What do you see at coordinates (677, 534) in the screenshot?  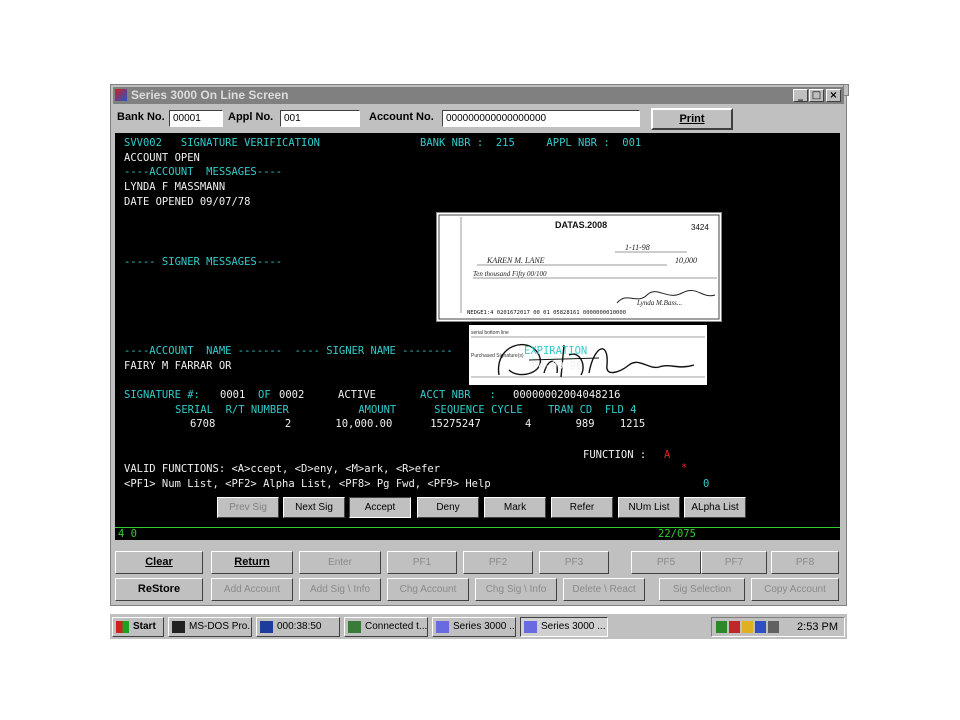 I see `status-right: 22/075` at bounding box center [677, 534].